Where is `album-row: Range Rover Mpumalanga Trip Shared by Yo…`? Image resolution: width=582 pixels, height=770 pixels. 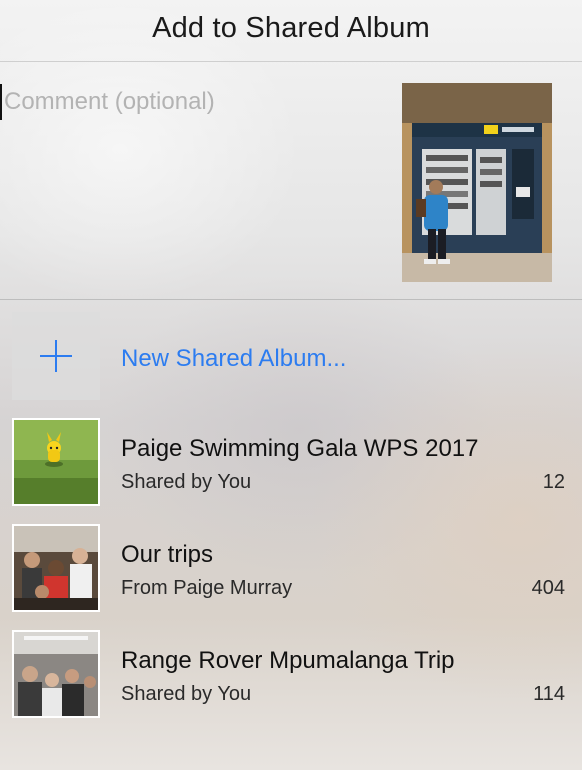 album-row: Range Rover Mpumalanga Trip Shared by Yo… is located at coordinates (291, 676).